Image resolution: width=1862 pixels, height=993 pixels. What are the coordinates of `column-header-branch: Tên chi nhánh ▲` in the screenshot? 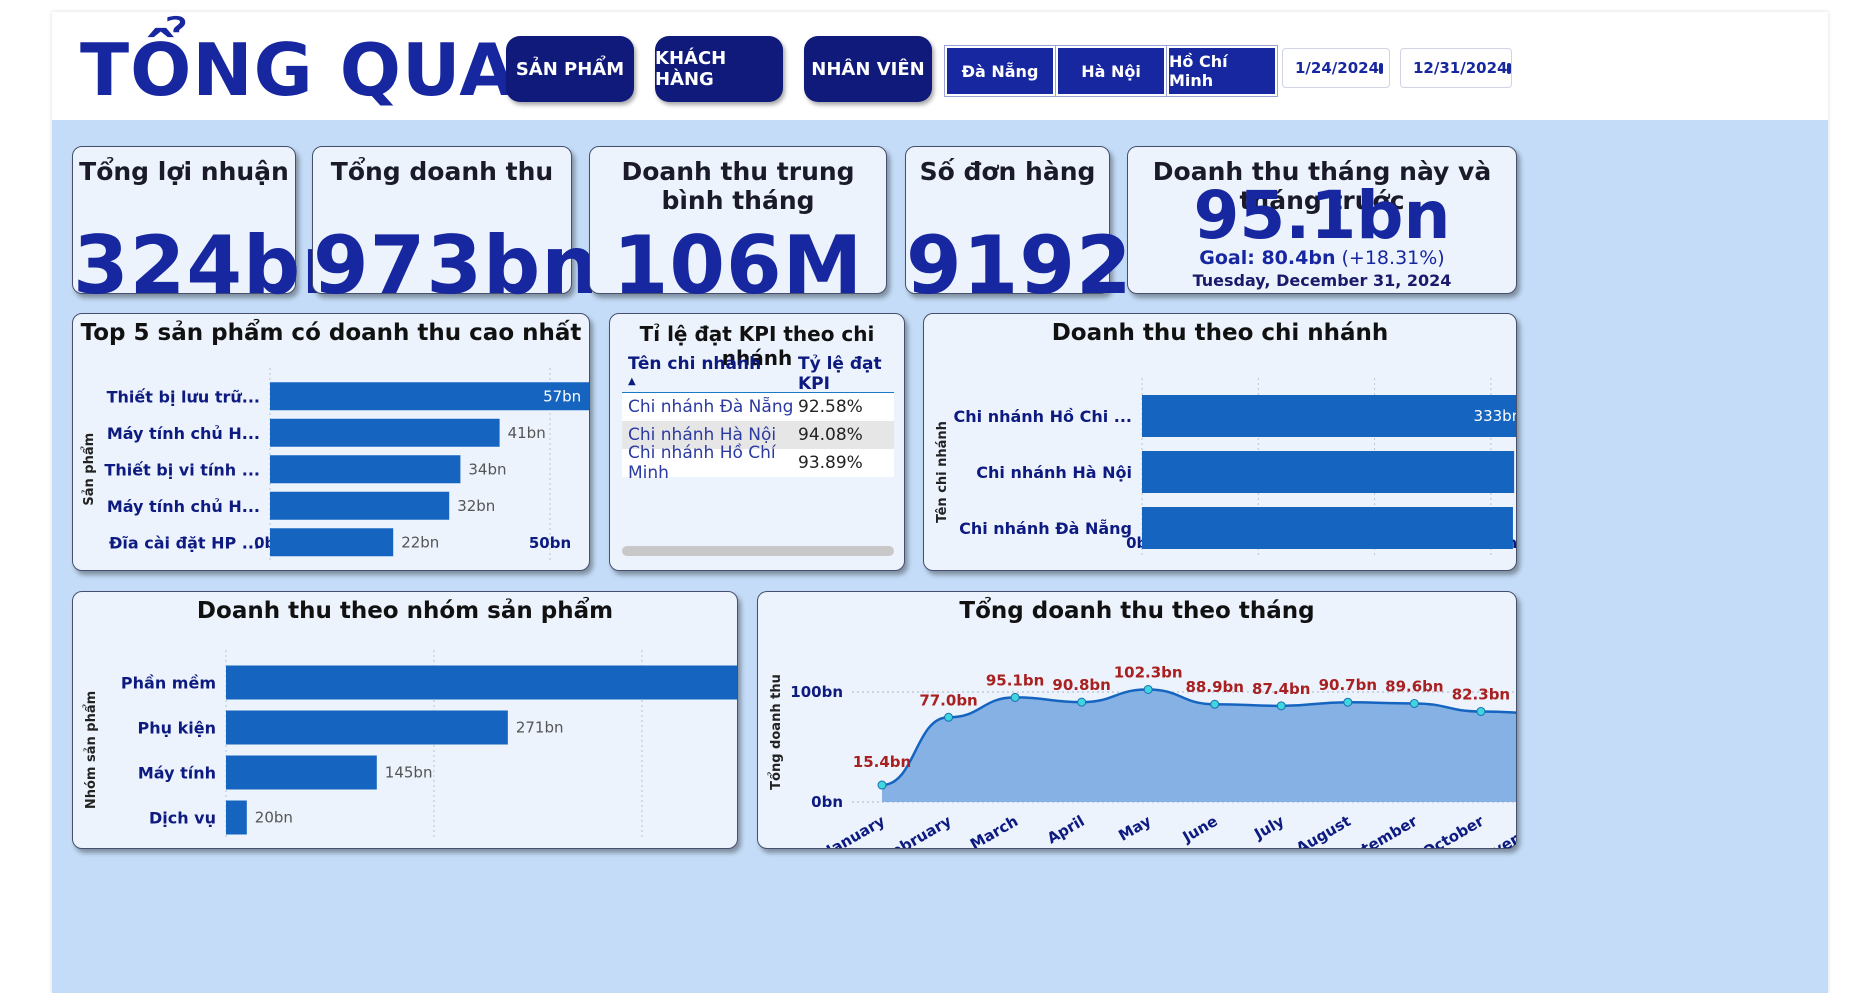 It's located at (710, 370).